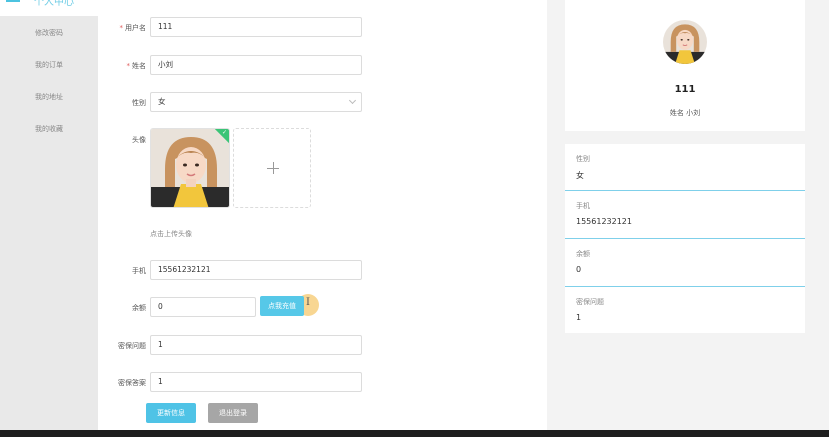 The width and height of the screenshot is (829, 437). I want to click on avatar-label: 头像, so click(139, 140).